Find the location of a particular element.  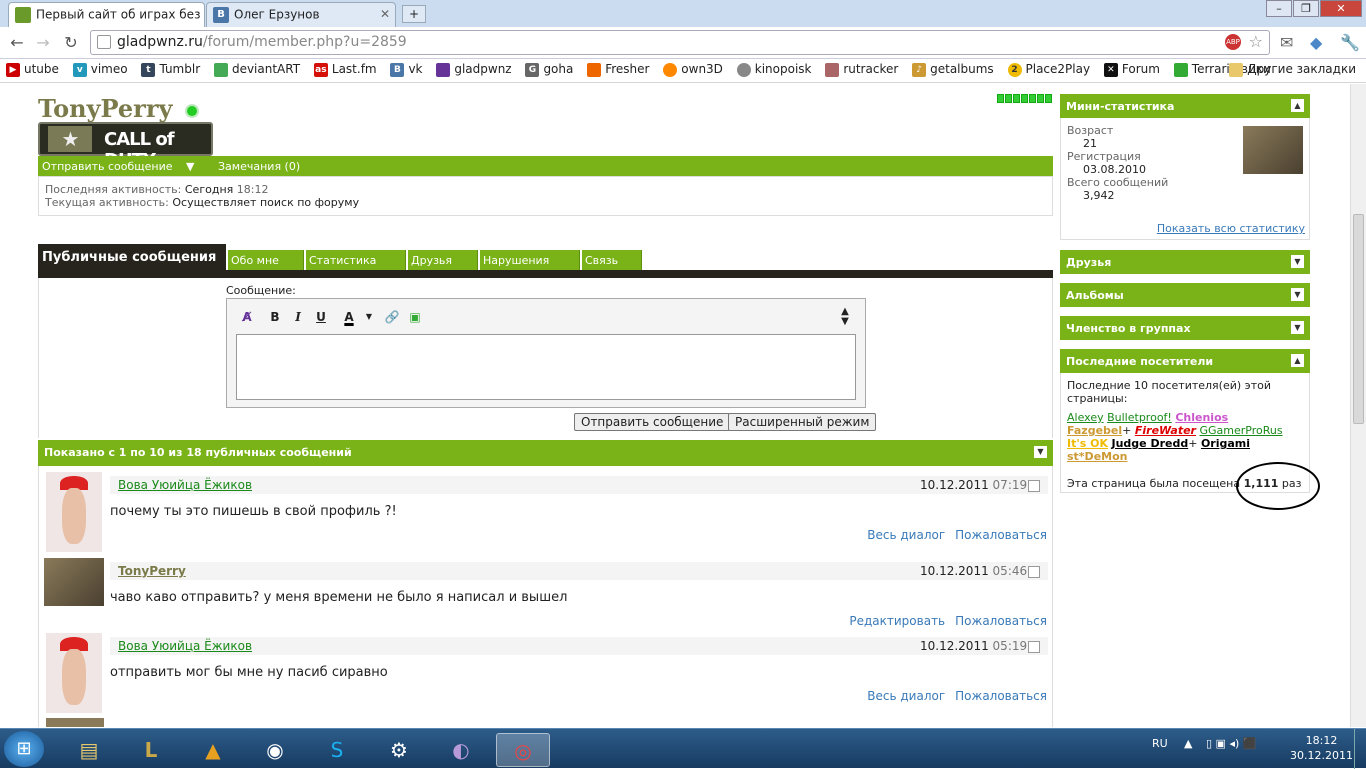

visitor-link: Fazgebel is located at coordinates (1094, 430).